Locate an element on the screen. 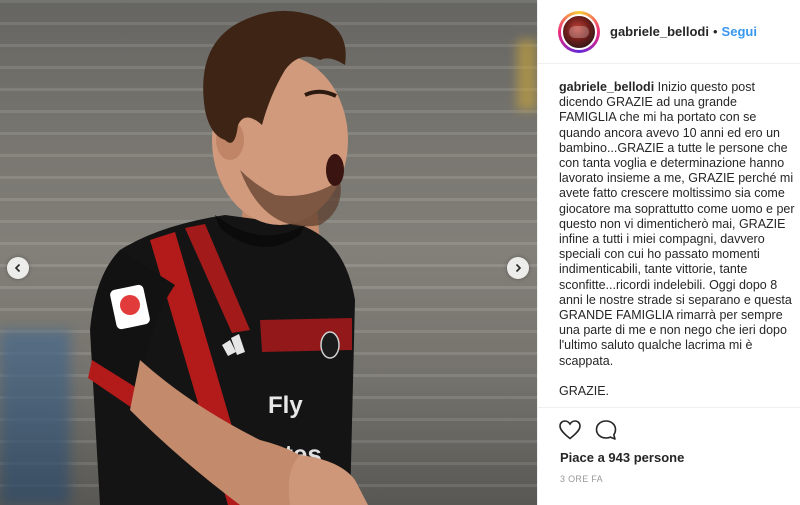 The height and width of the screenshot is (505, 800). post-timestamp: 3 ORE FA is located at coordinates (581, 479).